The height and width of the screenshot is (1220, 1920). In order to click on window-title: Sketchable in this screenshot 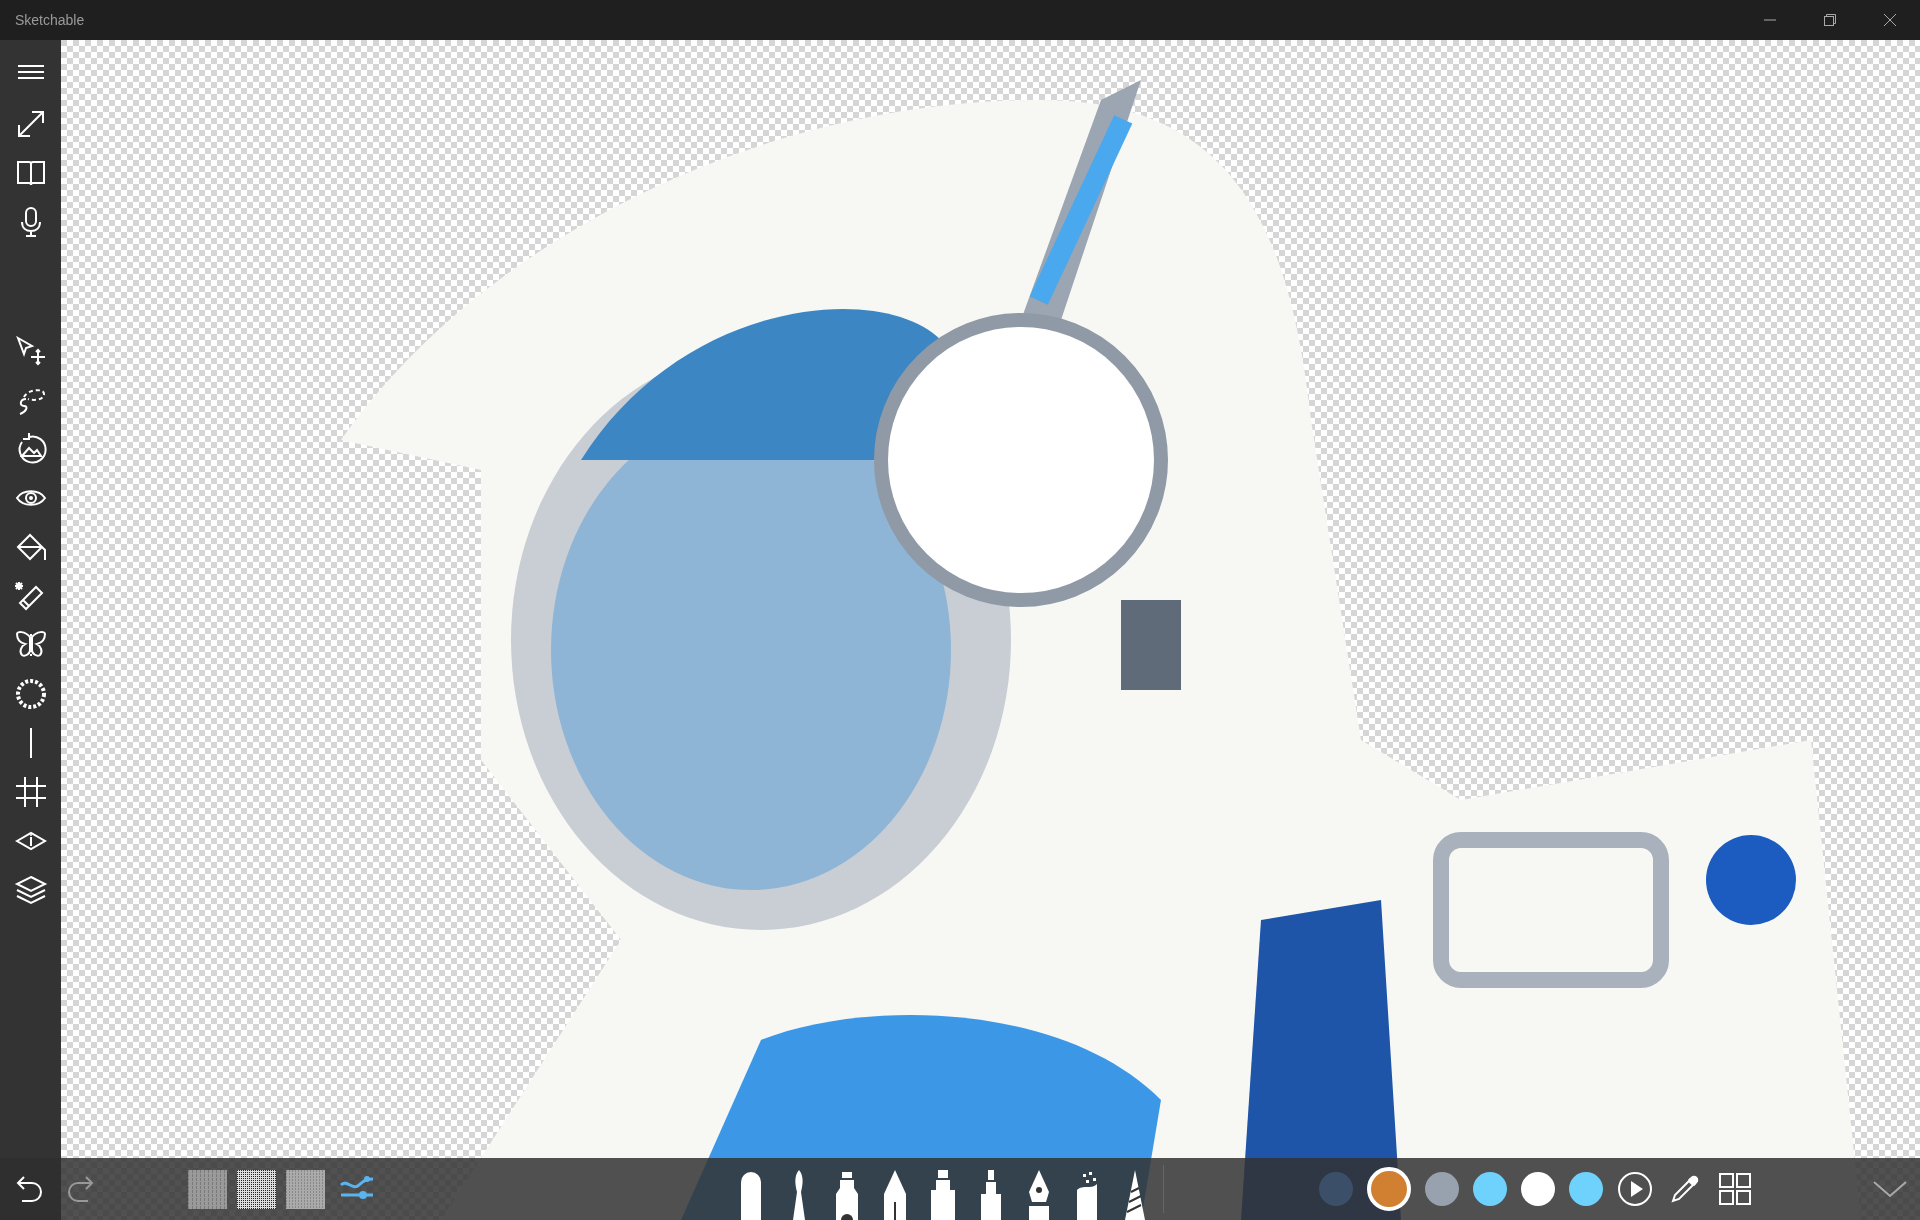, I will do `click(50, 20)`.